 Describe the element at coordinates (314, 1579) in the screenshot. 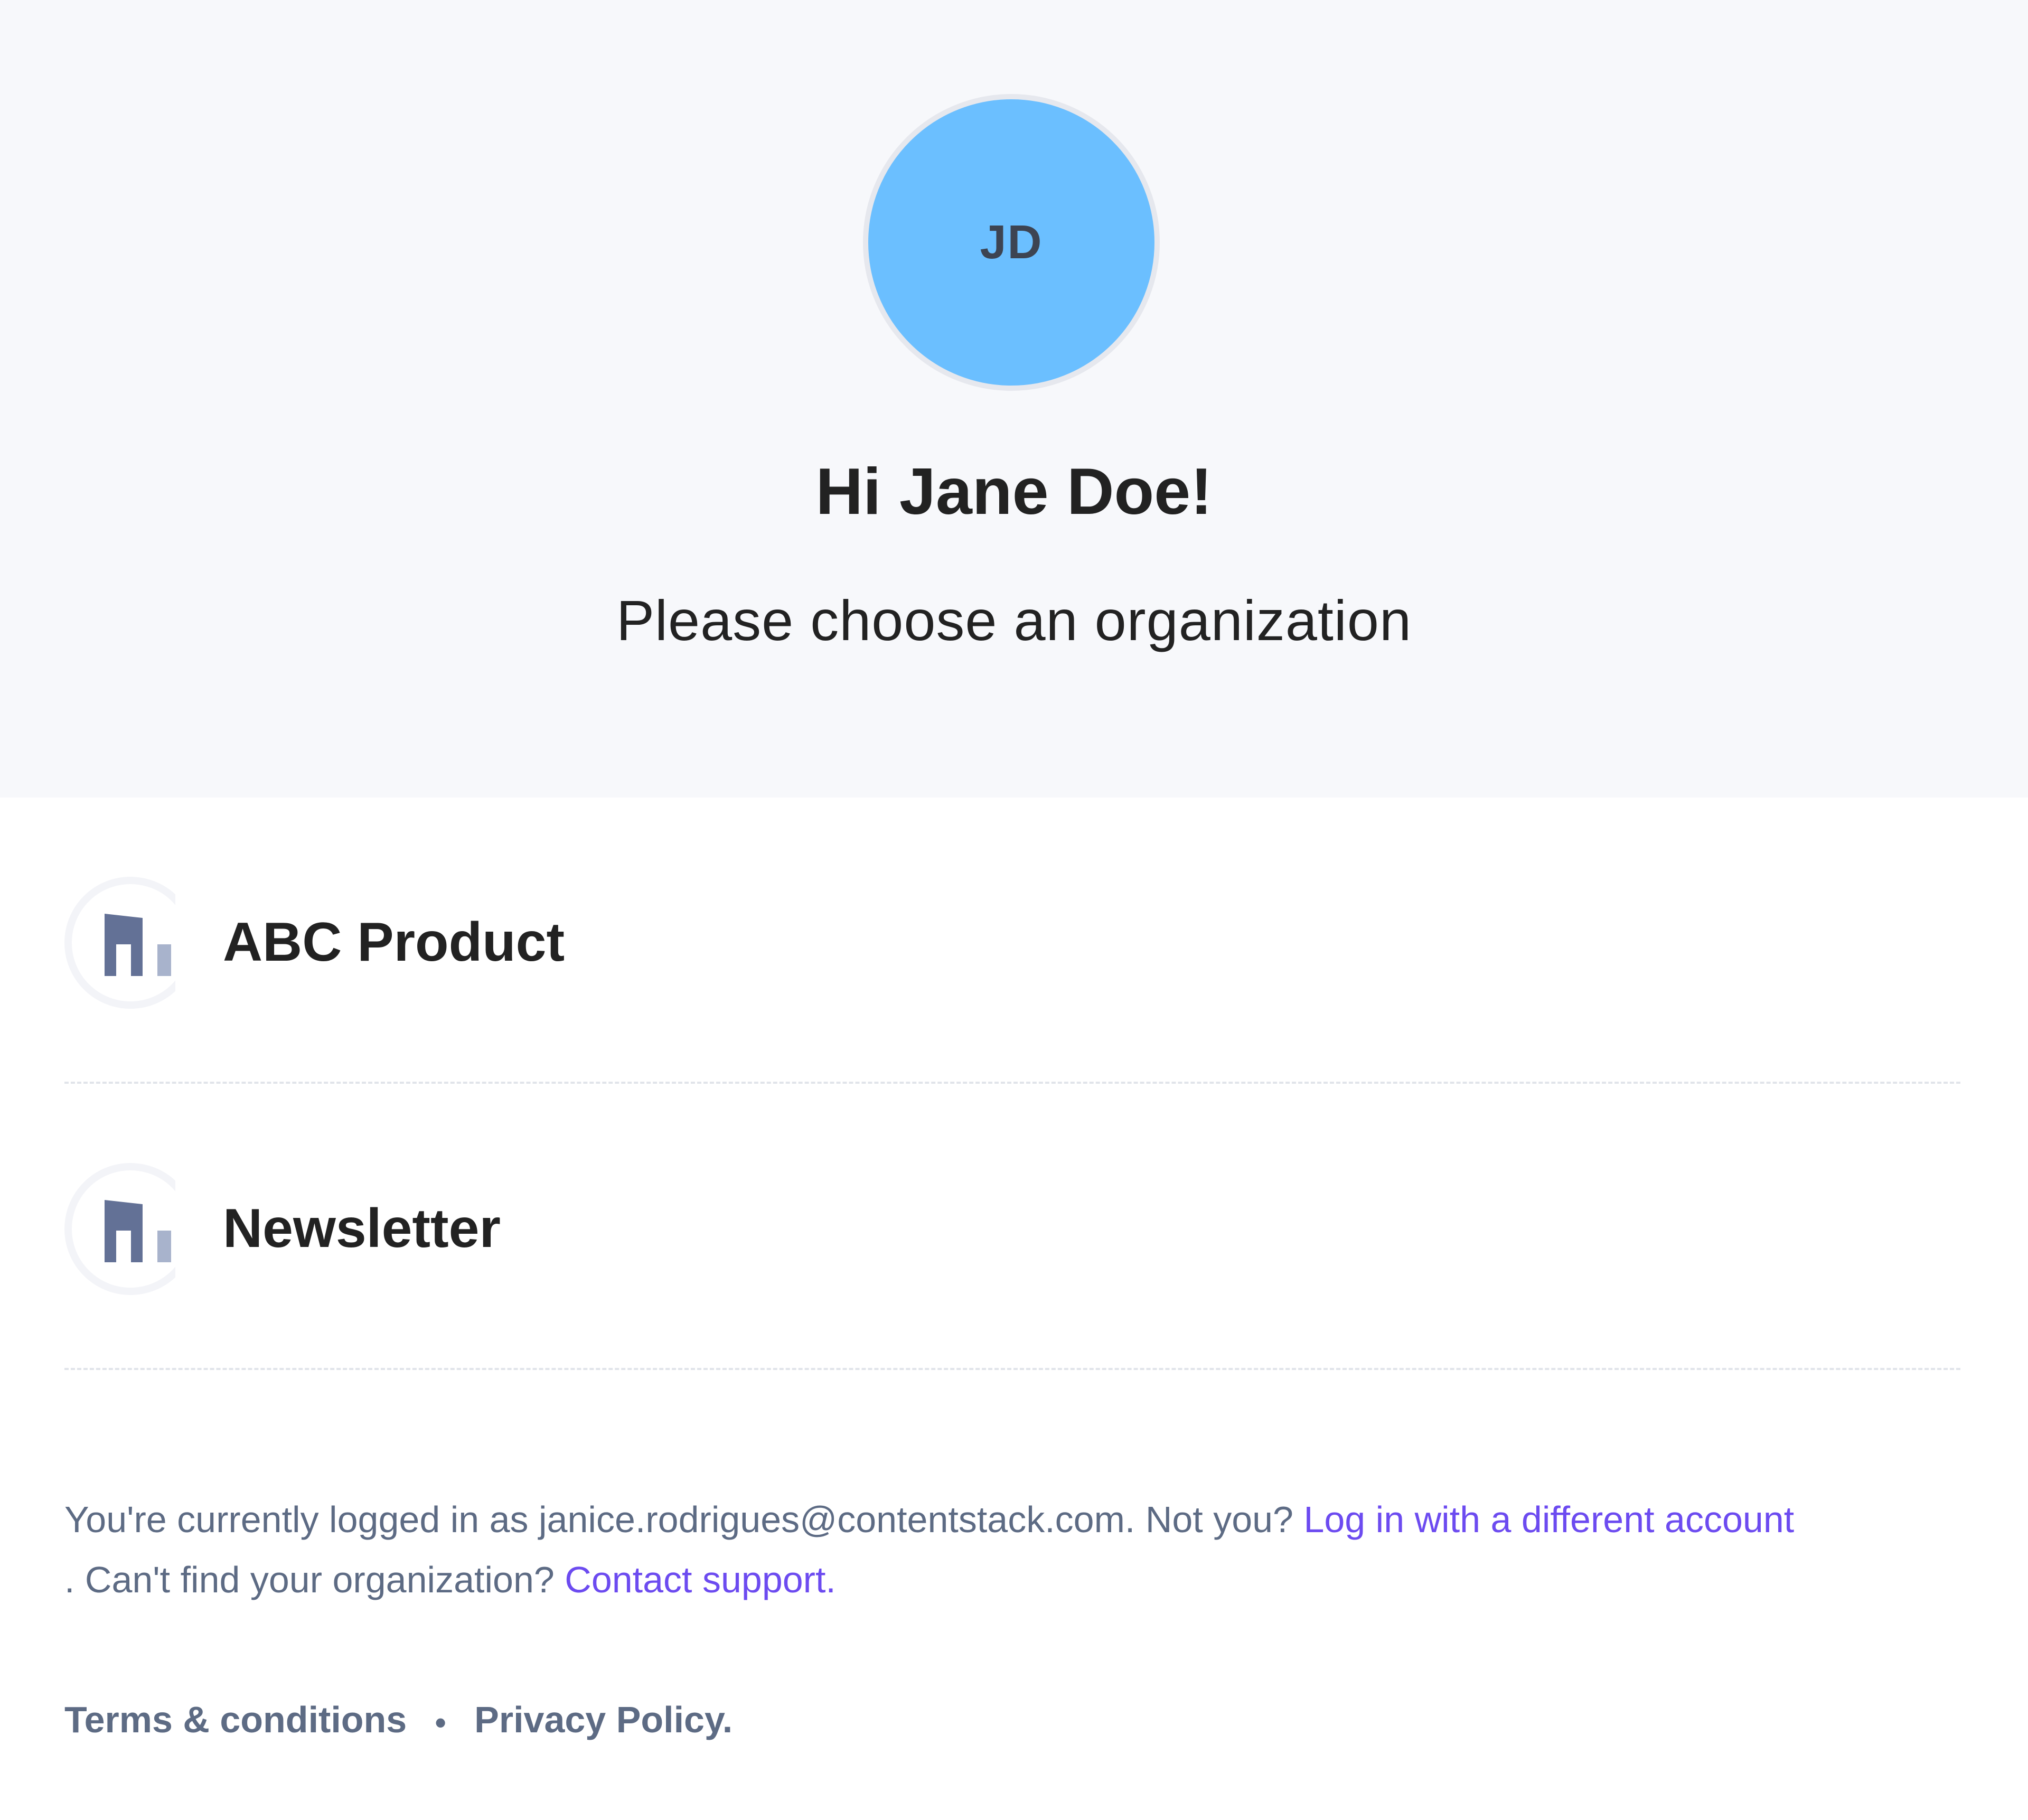

I see `cant-find-text: . Can't find your organization?` at that location.